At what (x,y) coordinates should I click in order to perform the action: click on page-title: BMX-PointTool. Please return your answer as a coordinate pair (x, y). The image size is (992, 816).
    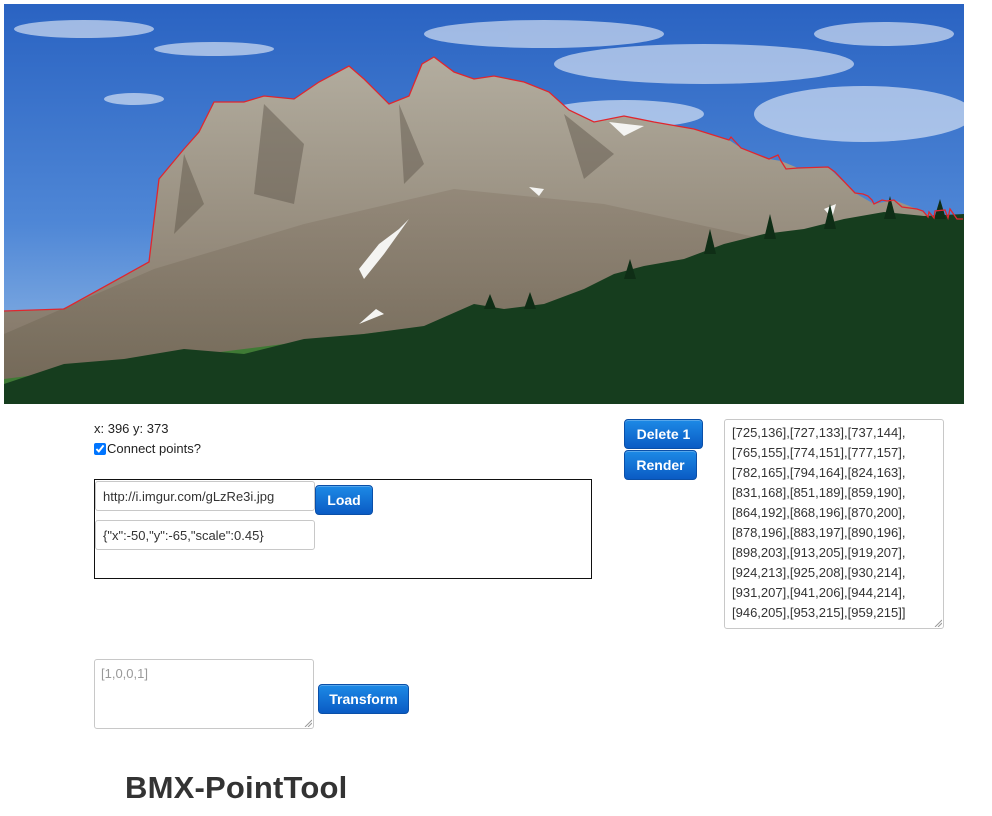
    Looking at the image, I should click on (236, 787).